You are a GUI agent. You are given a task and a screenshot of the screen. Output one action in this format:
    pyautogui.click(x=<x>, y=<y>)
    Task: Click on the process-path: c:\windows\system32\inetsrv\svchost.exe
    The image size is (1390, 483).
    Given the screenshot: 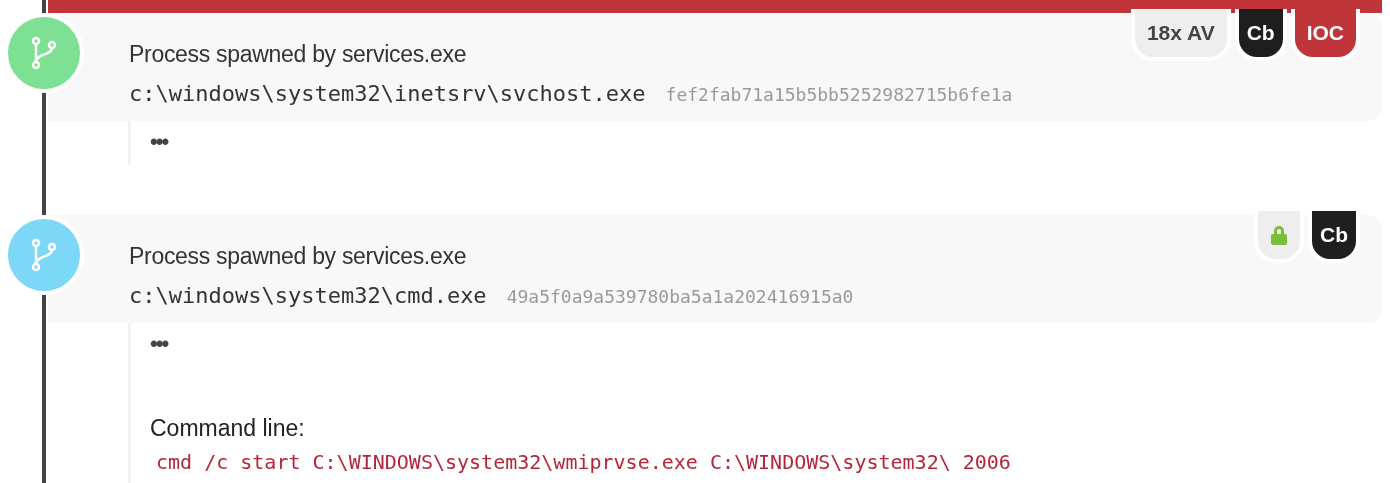 What is the action you would take?
    pyautogui.click(x=387, y=94)
    